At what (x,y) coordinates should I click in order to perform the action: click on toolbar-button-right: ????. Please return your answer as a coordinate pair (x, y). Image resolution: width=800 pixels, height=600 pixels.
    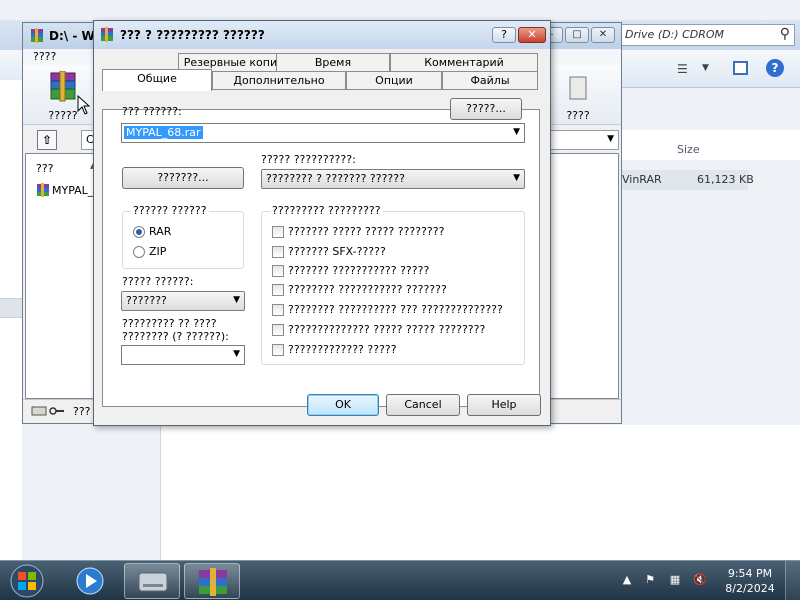
    Looking at the image, I should click on (578, 96).